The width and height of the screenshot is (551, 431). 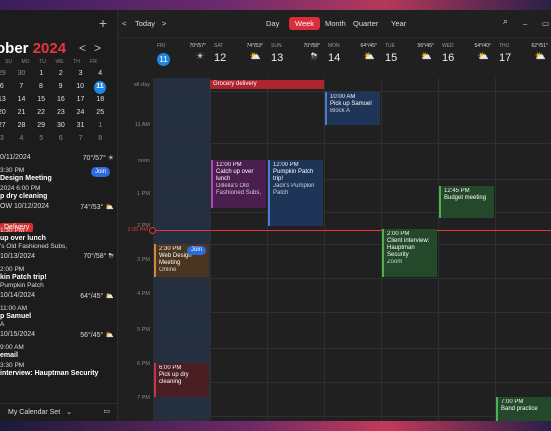 I want to click on mini-calendar-day: 10, so click(x=80, y=87).